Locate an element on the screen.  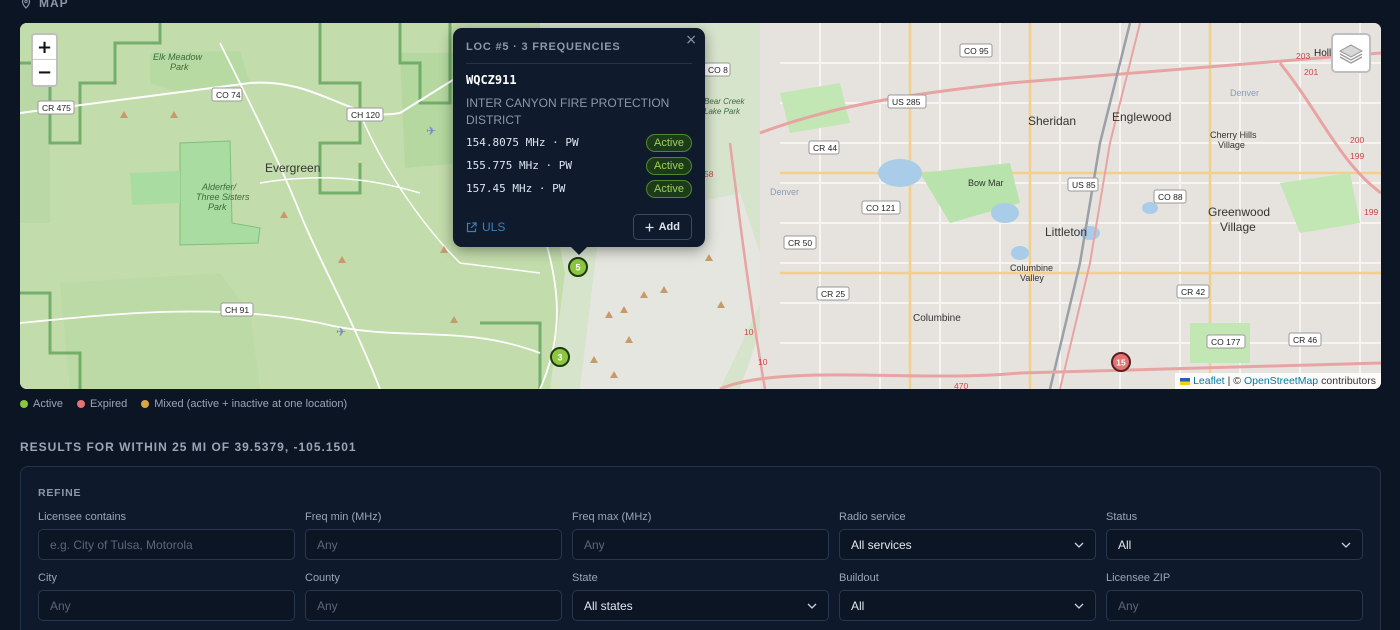
marker-count: 15 is located at coordinates (1121, 363).